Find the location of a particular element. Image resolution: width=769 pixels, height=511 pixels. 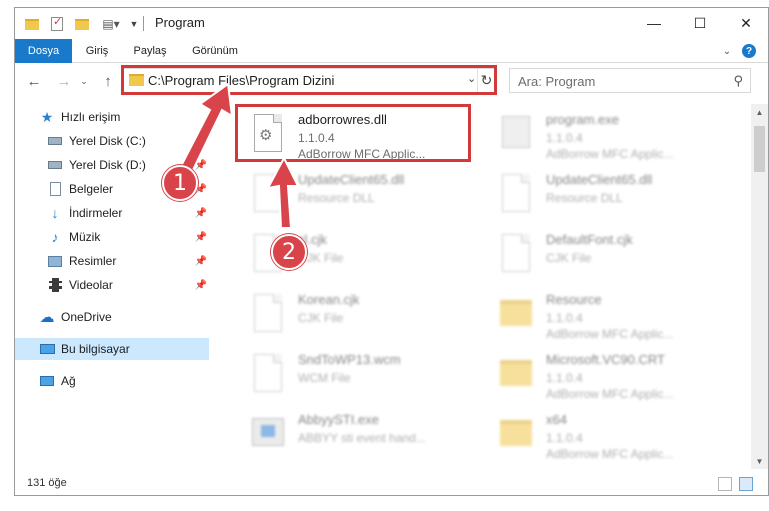

file-tile-updateclient65-b: UpdateClient65.dll Resource DLL is located at coordinates (603, 196).